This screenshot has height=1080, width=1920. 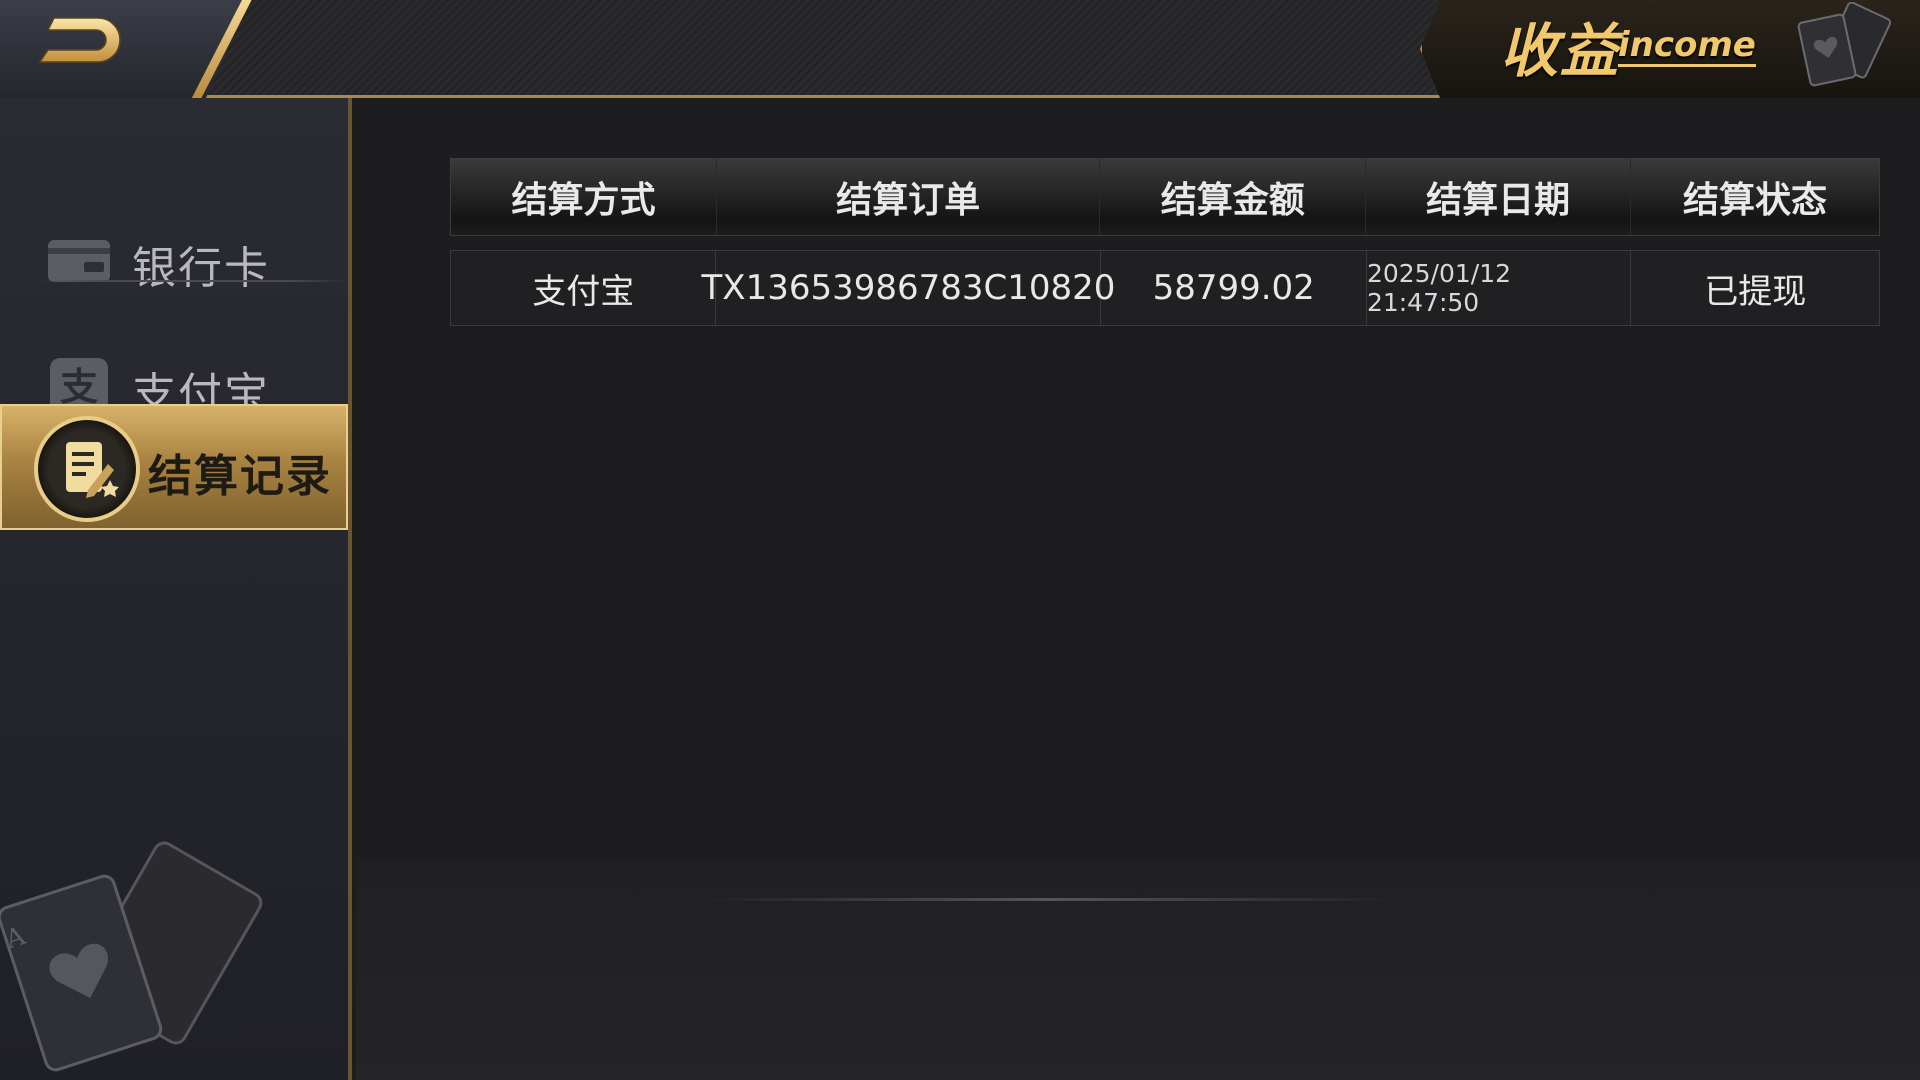 I want to click on felt-highlight-line, so click(x=1050, y=899).